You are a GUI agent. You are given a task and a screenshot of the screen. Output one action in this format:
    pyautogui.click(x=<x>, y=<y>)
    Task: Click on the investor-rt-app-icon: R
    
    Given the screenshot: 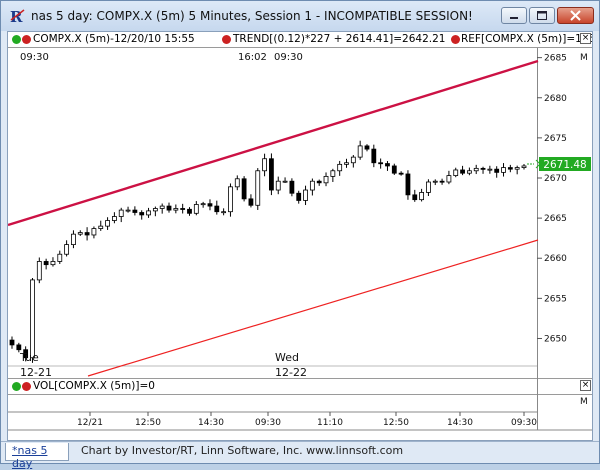 What is the action you would take?
    pyautogui.click(x=17, y=16)
    